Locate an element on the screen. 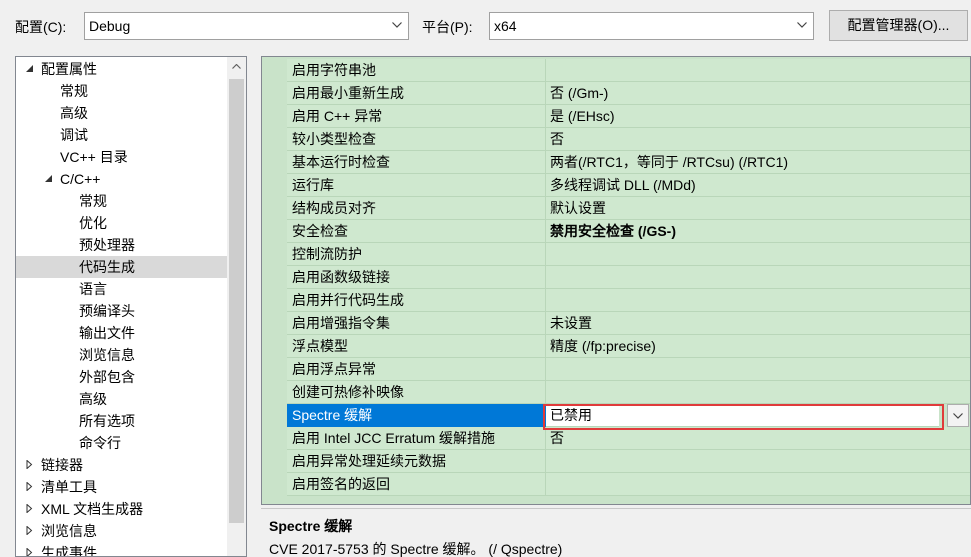 This screenshot has height=557, width=971. property-name: 启用签名的返回 is located at coordinates (416, 484).